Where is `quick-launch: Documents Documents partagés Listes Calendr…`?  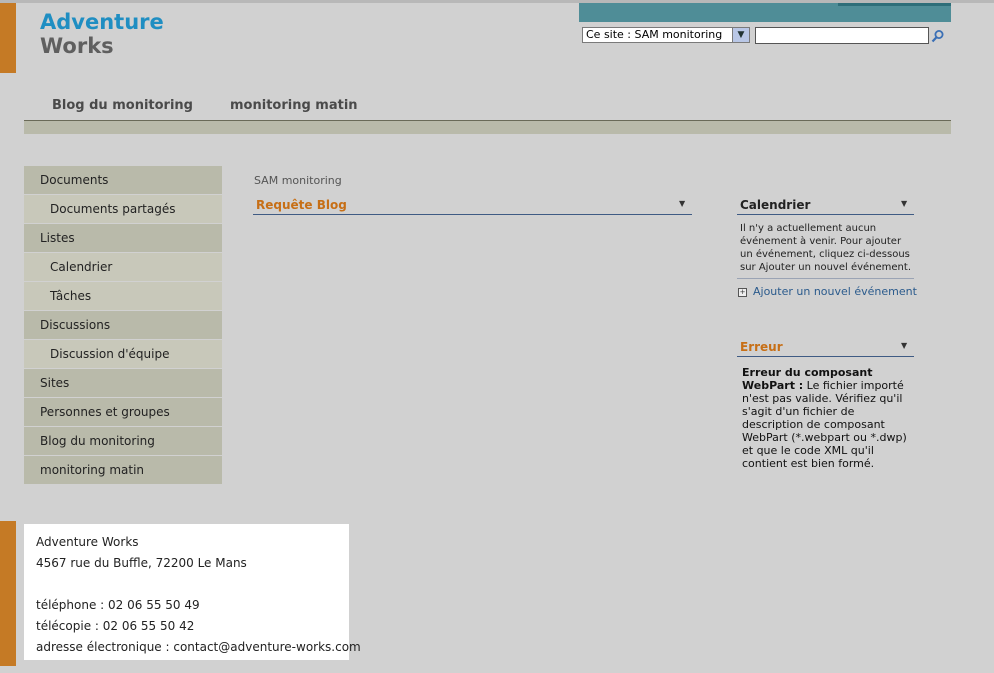
quick-launch: Documents Documents partagés Listes Calendr… is located at coordinates (123, 325).